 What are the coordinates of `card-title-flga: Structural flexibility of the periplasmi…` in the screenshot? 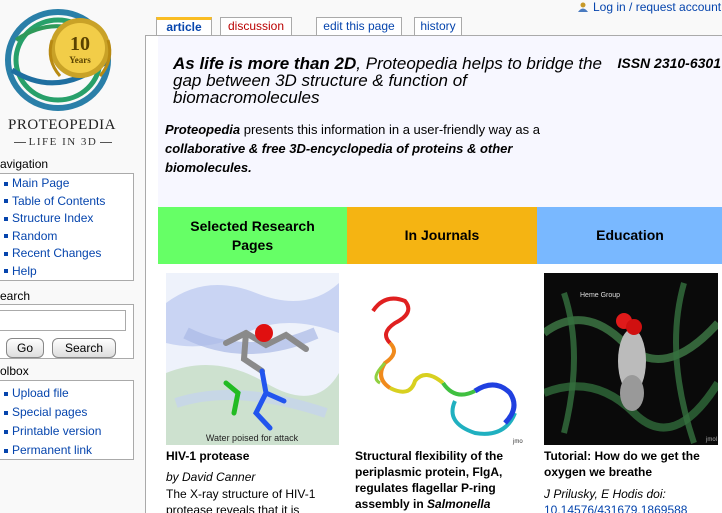 It's located at (445, 480).